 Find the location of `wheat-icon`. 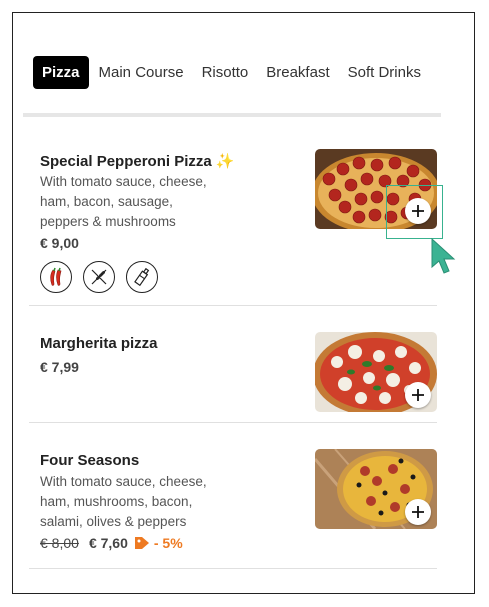

wheat-icon is located at coordinates (99, 277).